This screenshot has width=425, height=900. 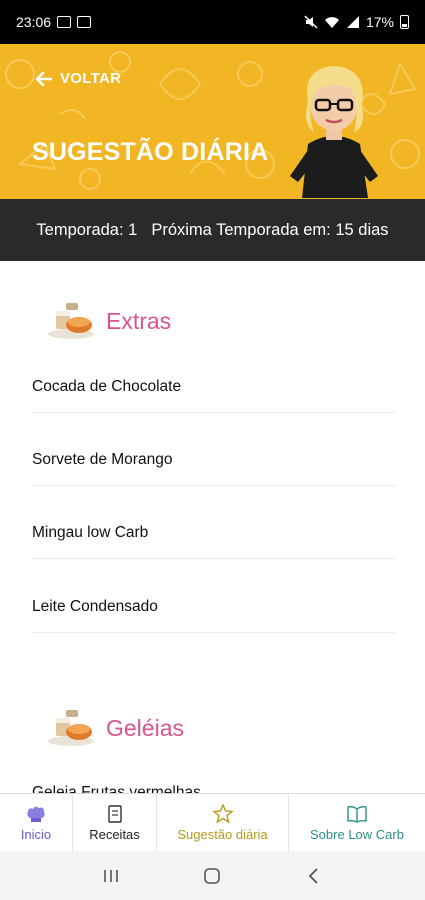 I want to click on back-label: VOLTAR, so click(x=91, y=78).